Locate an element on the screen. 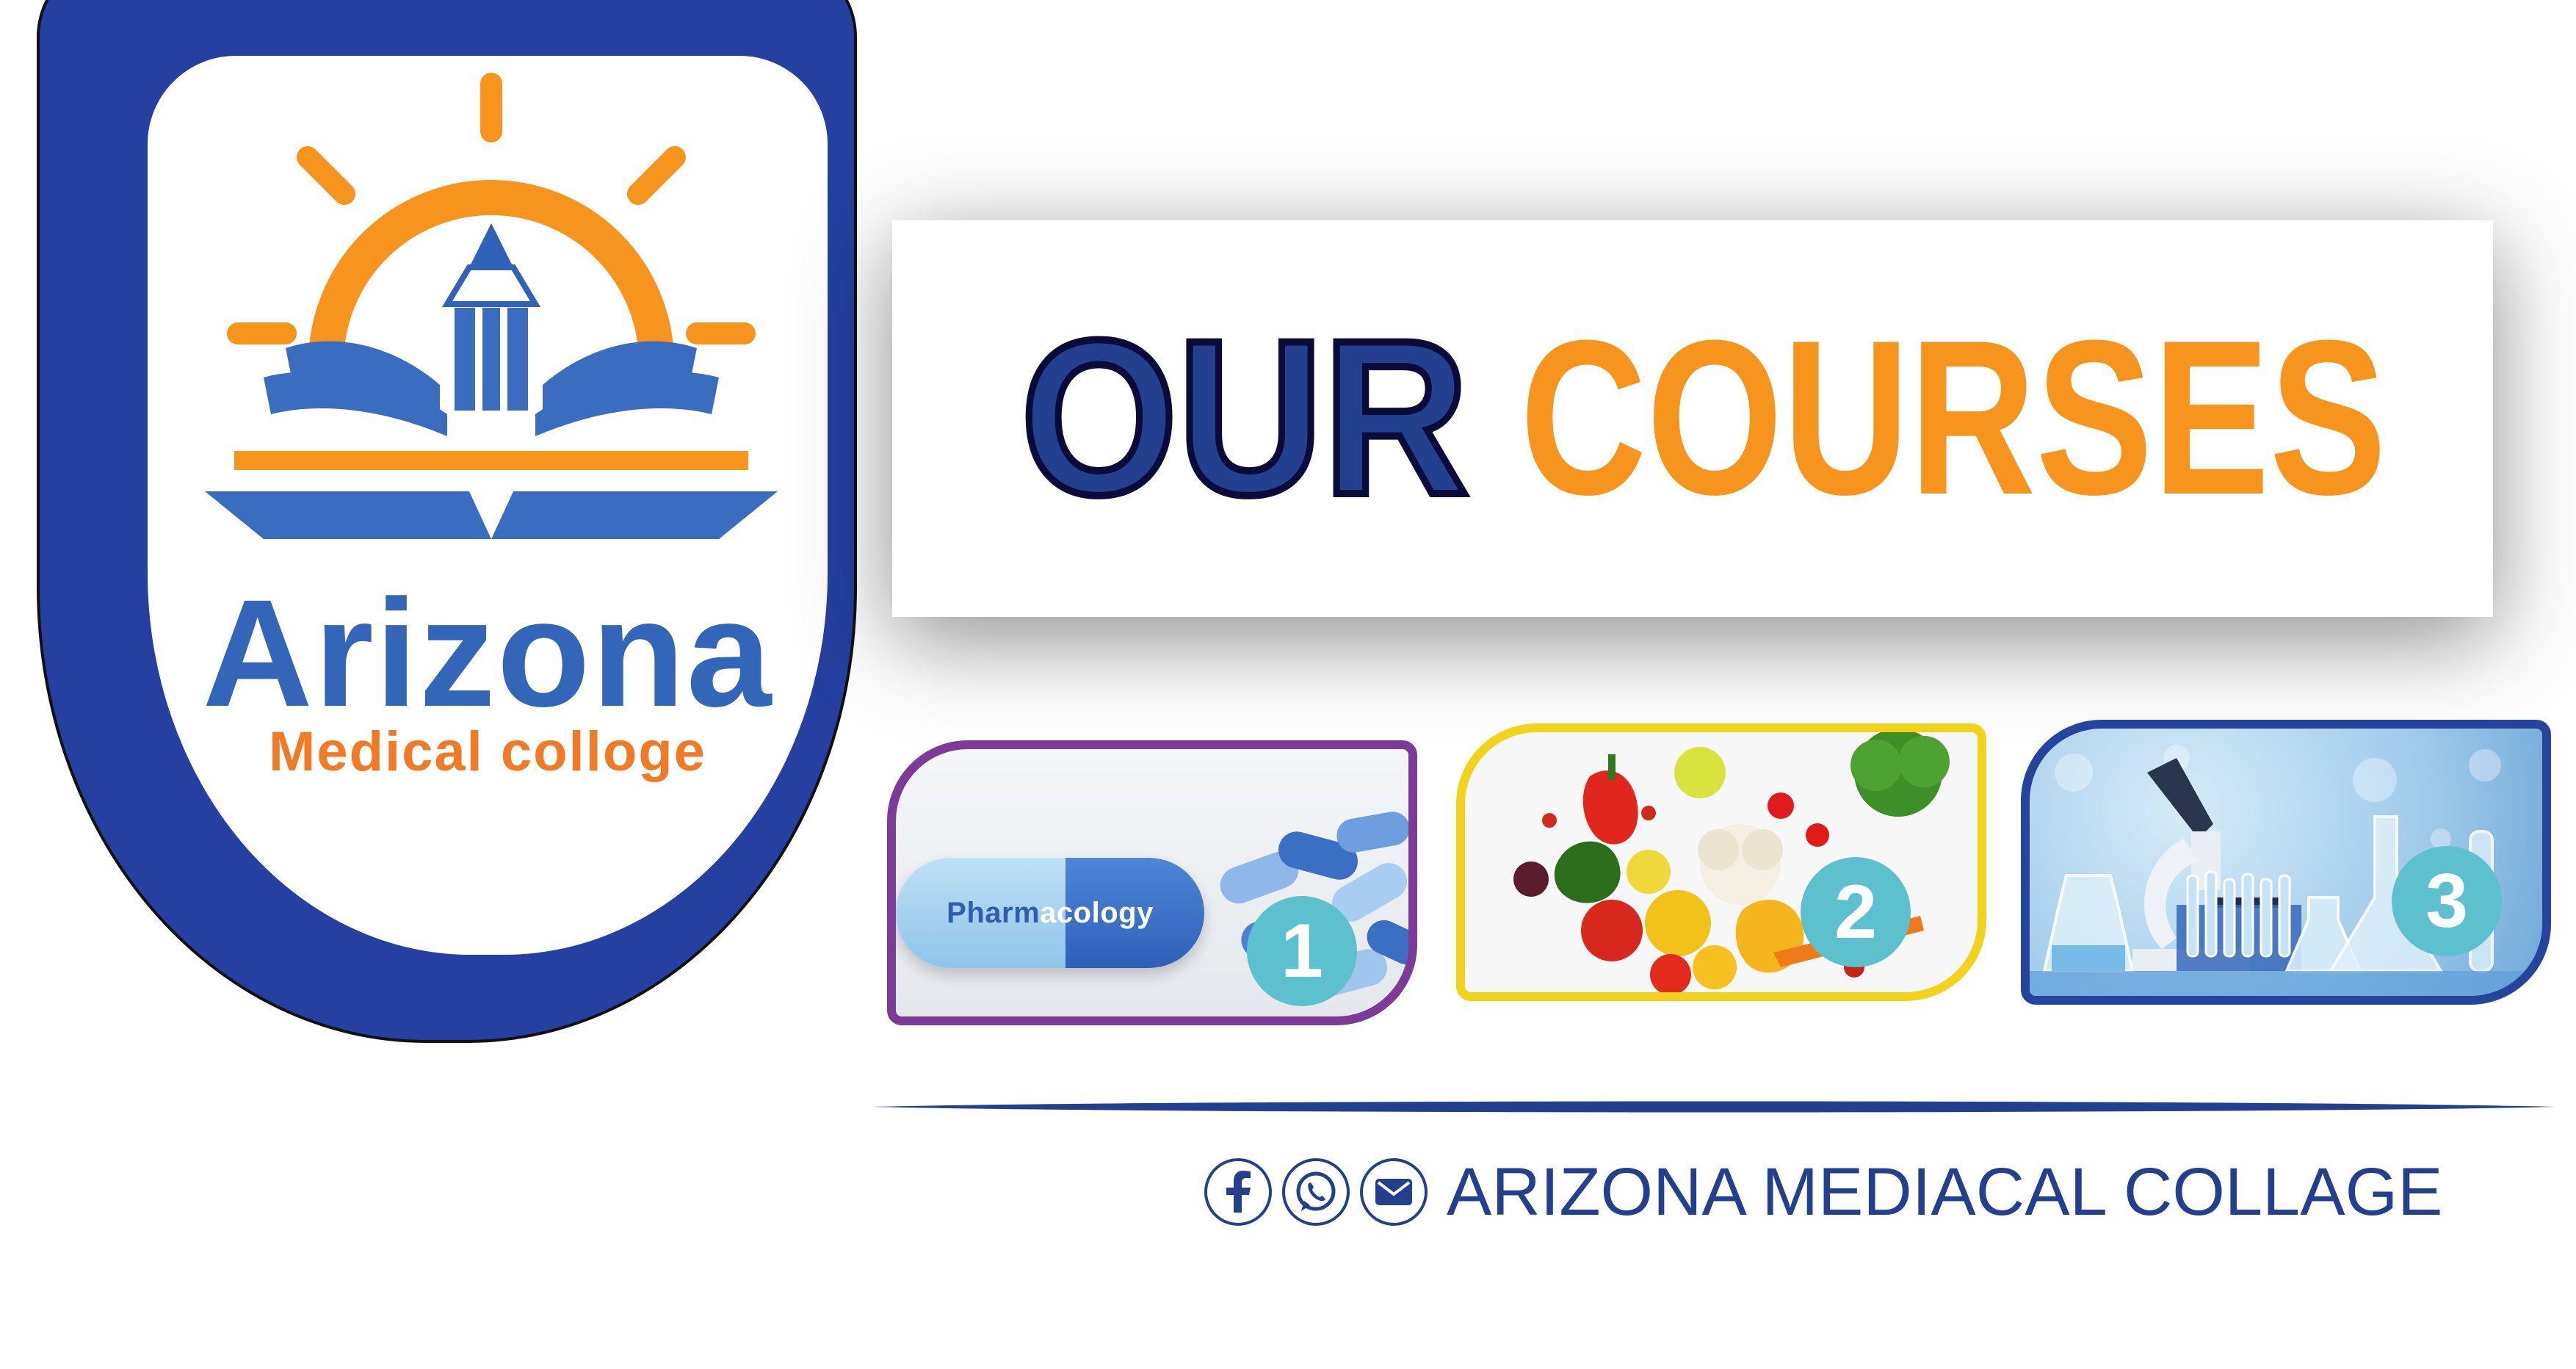  facebook-icon is located at coordinates (1238, 1192).